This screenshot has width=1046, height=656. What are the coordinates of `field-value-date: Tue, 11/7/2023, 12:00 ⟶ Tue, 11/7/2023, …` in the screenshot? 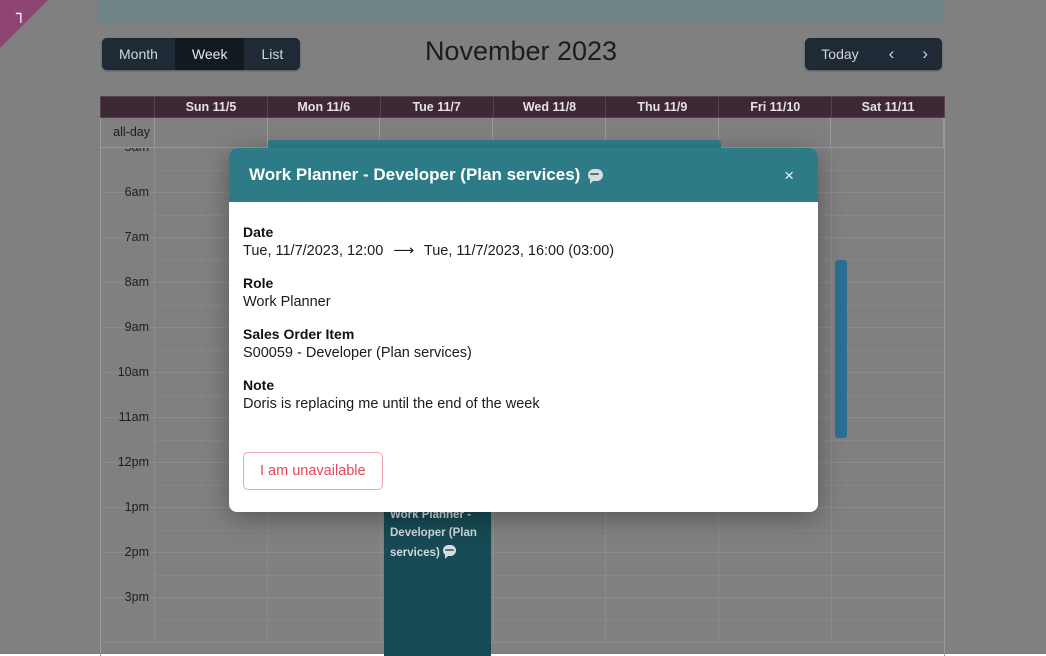 It's located at (523, 251).